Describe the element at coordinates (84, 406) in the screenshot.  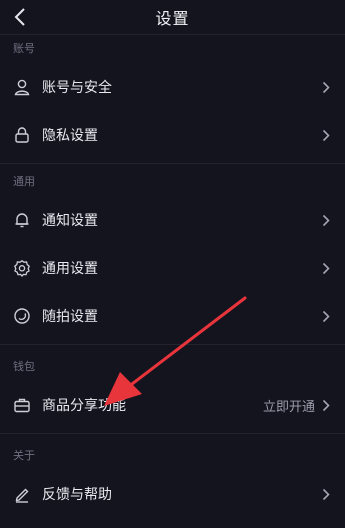
I see `settings-item-label: 商品分享功能` at that location.